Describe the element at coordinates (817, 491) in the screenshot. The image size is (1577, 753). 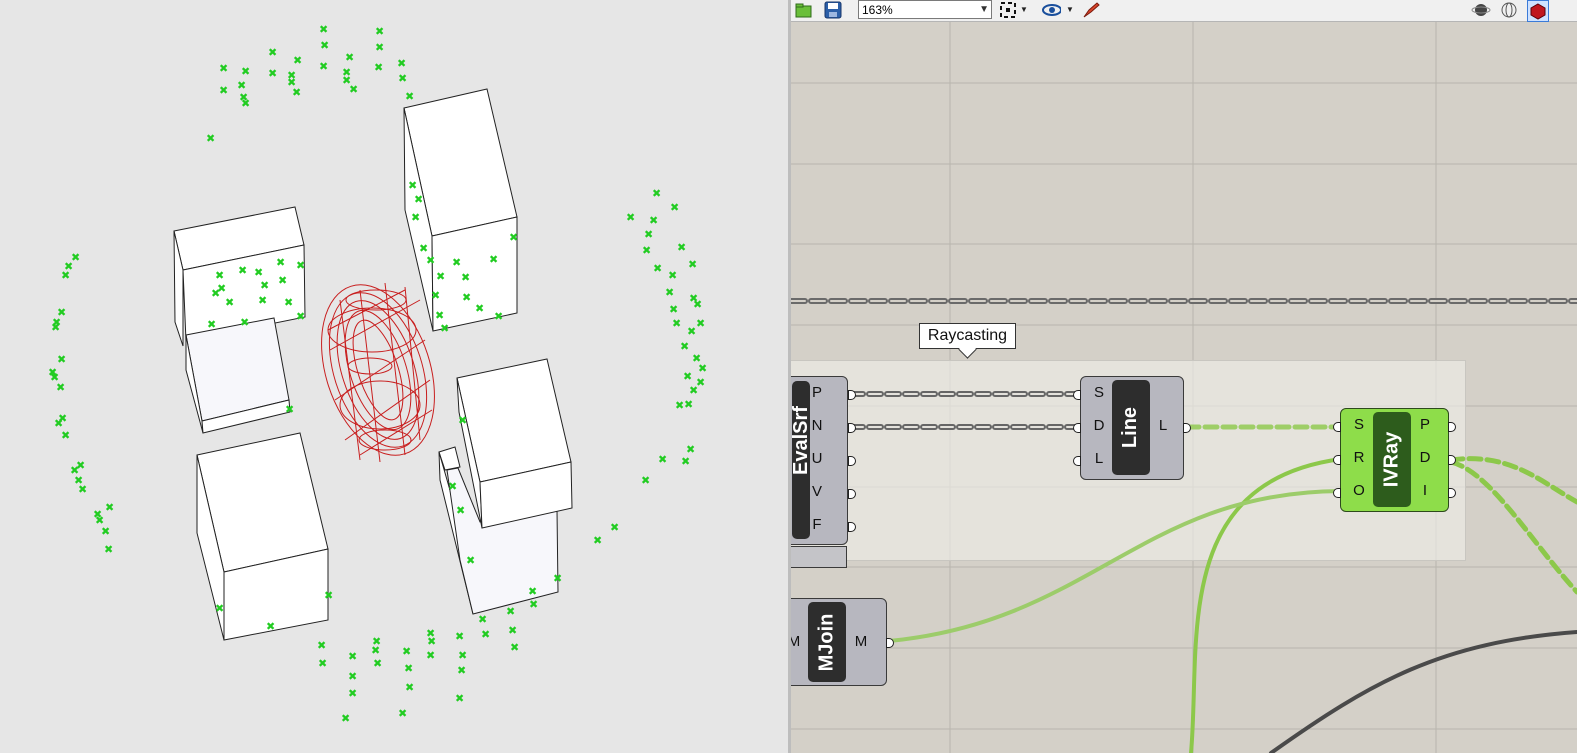
I see `evalsrf-output-v: V` at that location.